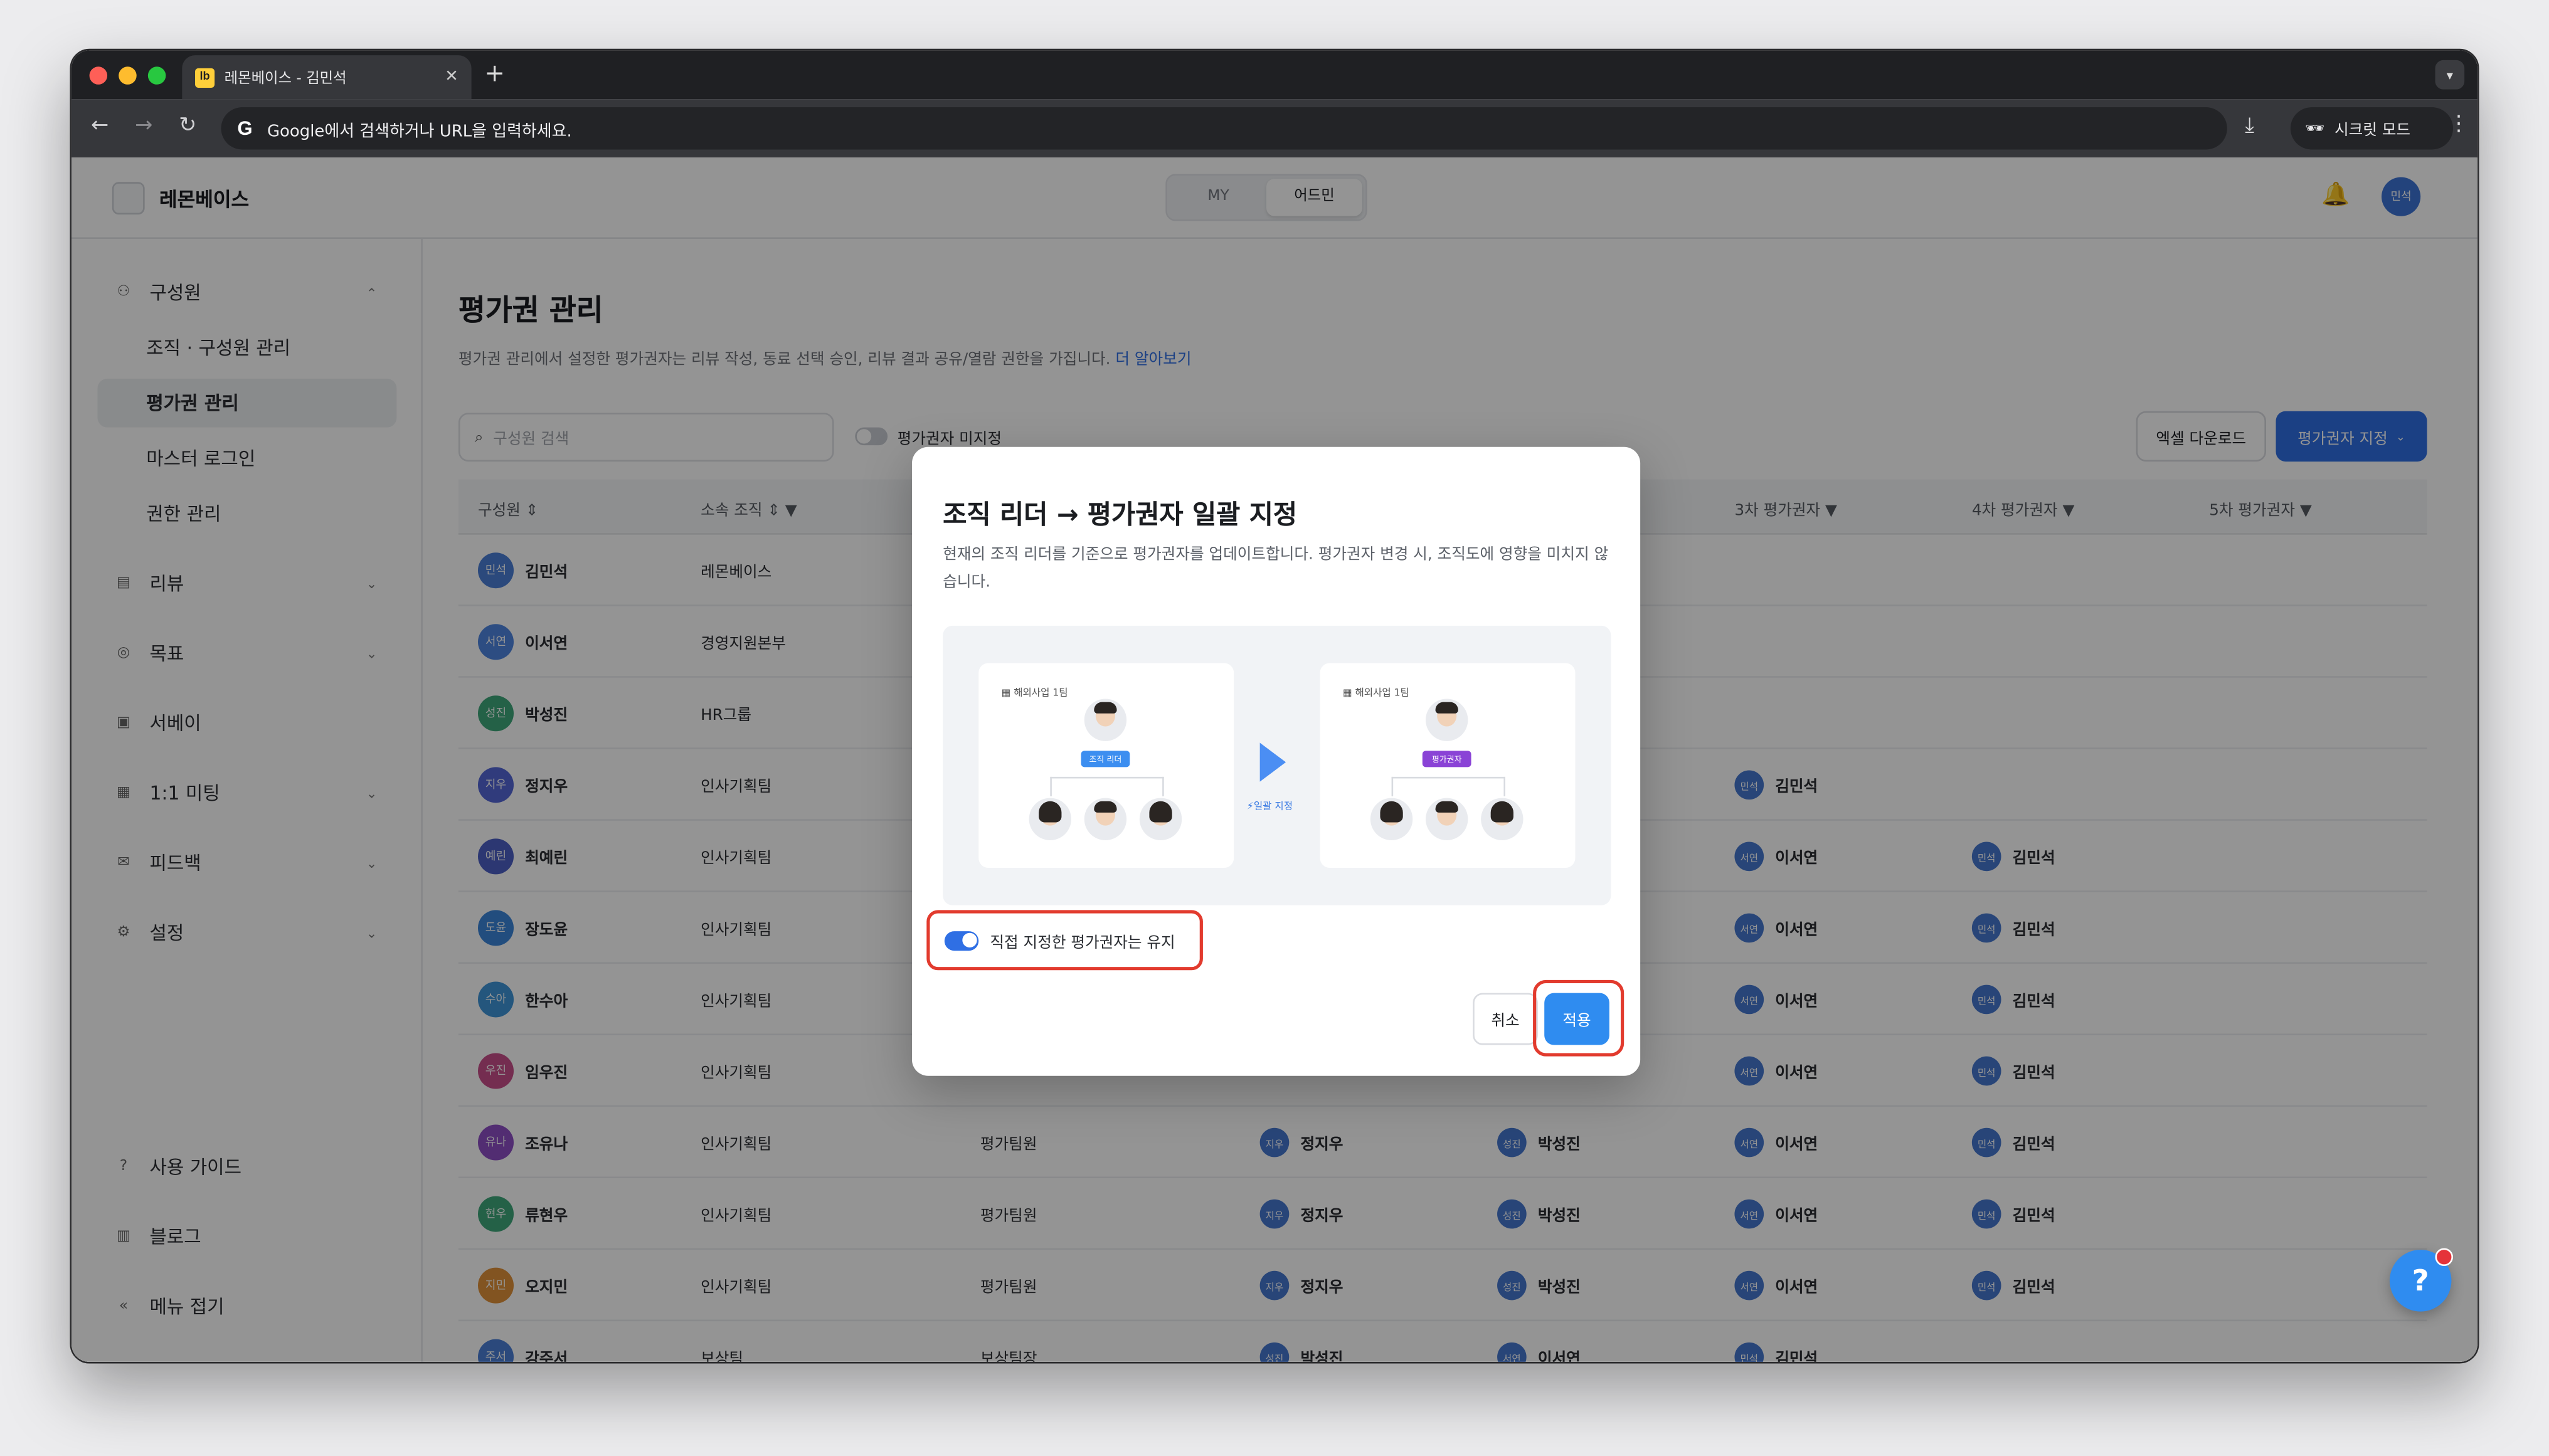 The image size is (2549, 1456). I want to click on maximize-window-button, so click(157, 76).